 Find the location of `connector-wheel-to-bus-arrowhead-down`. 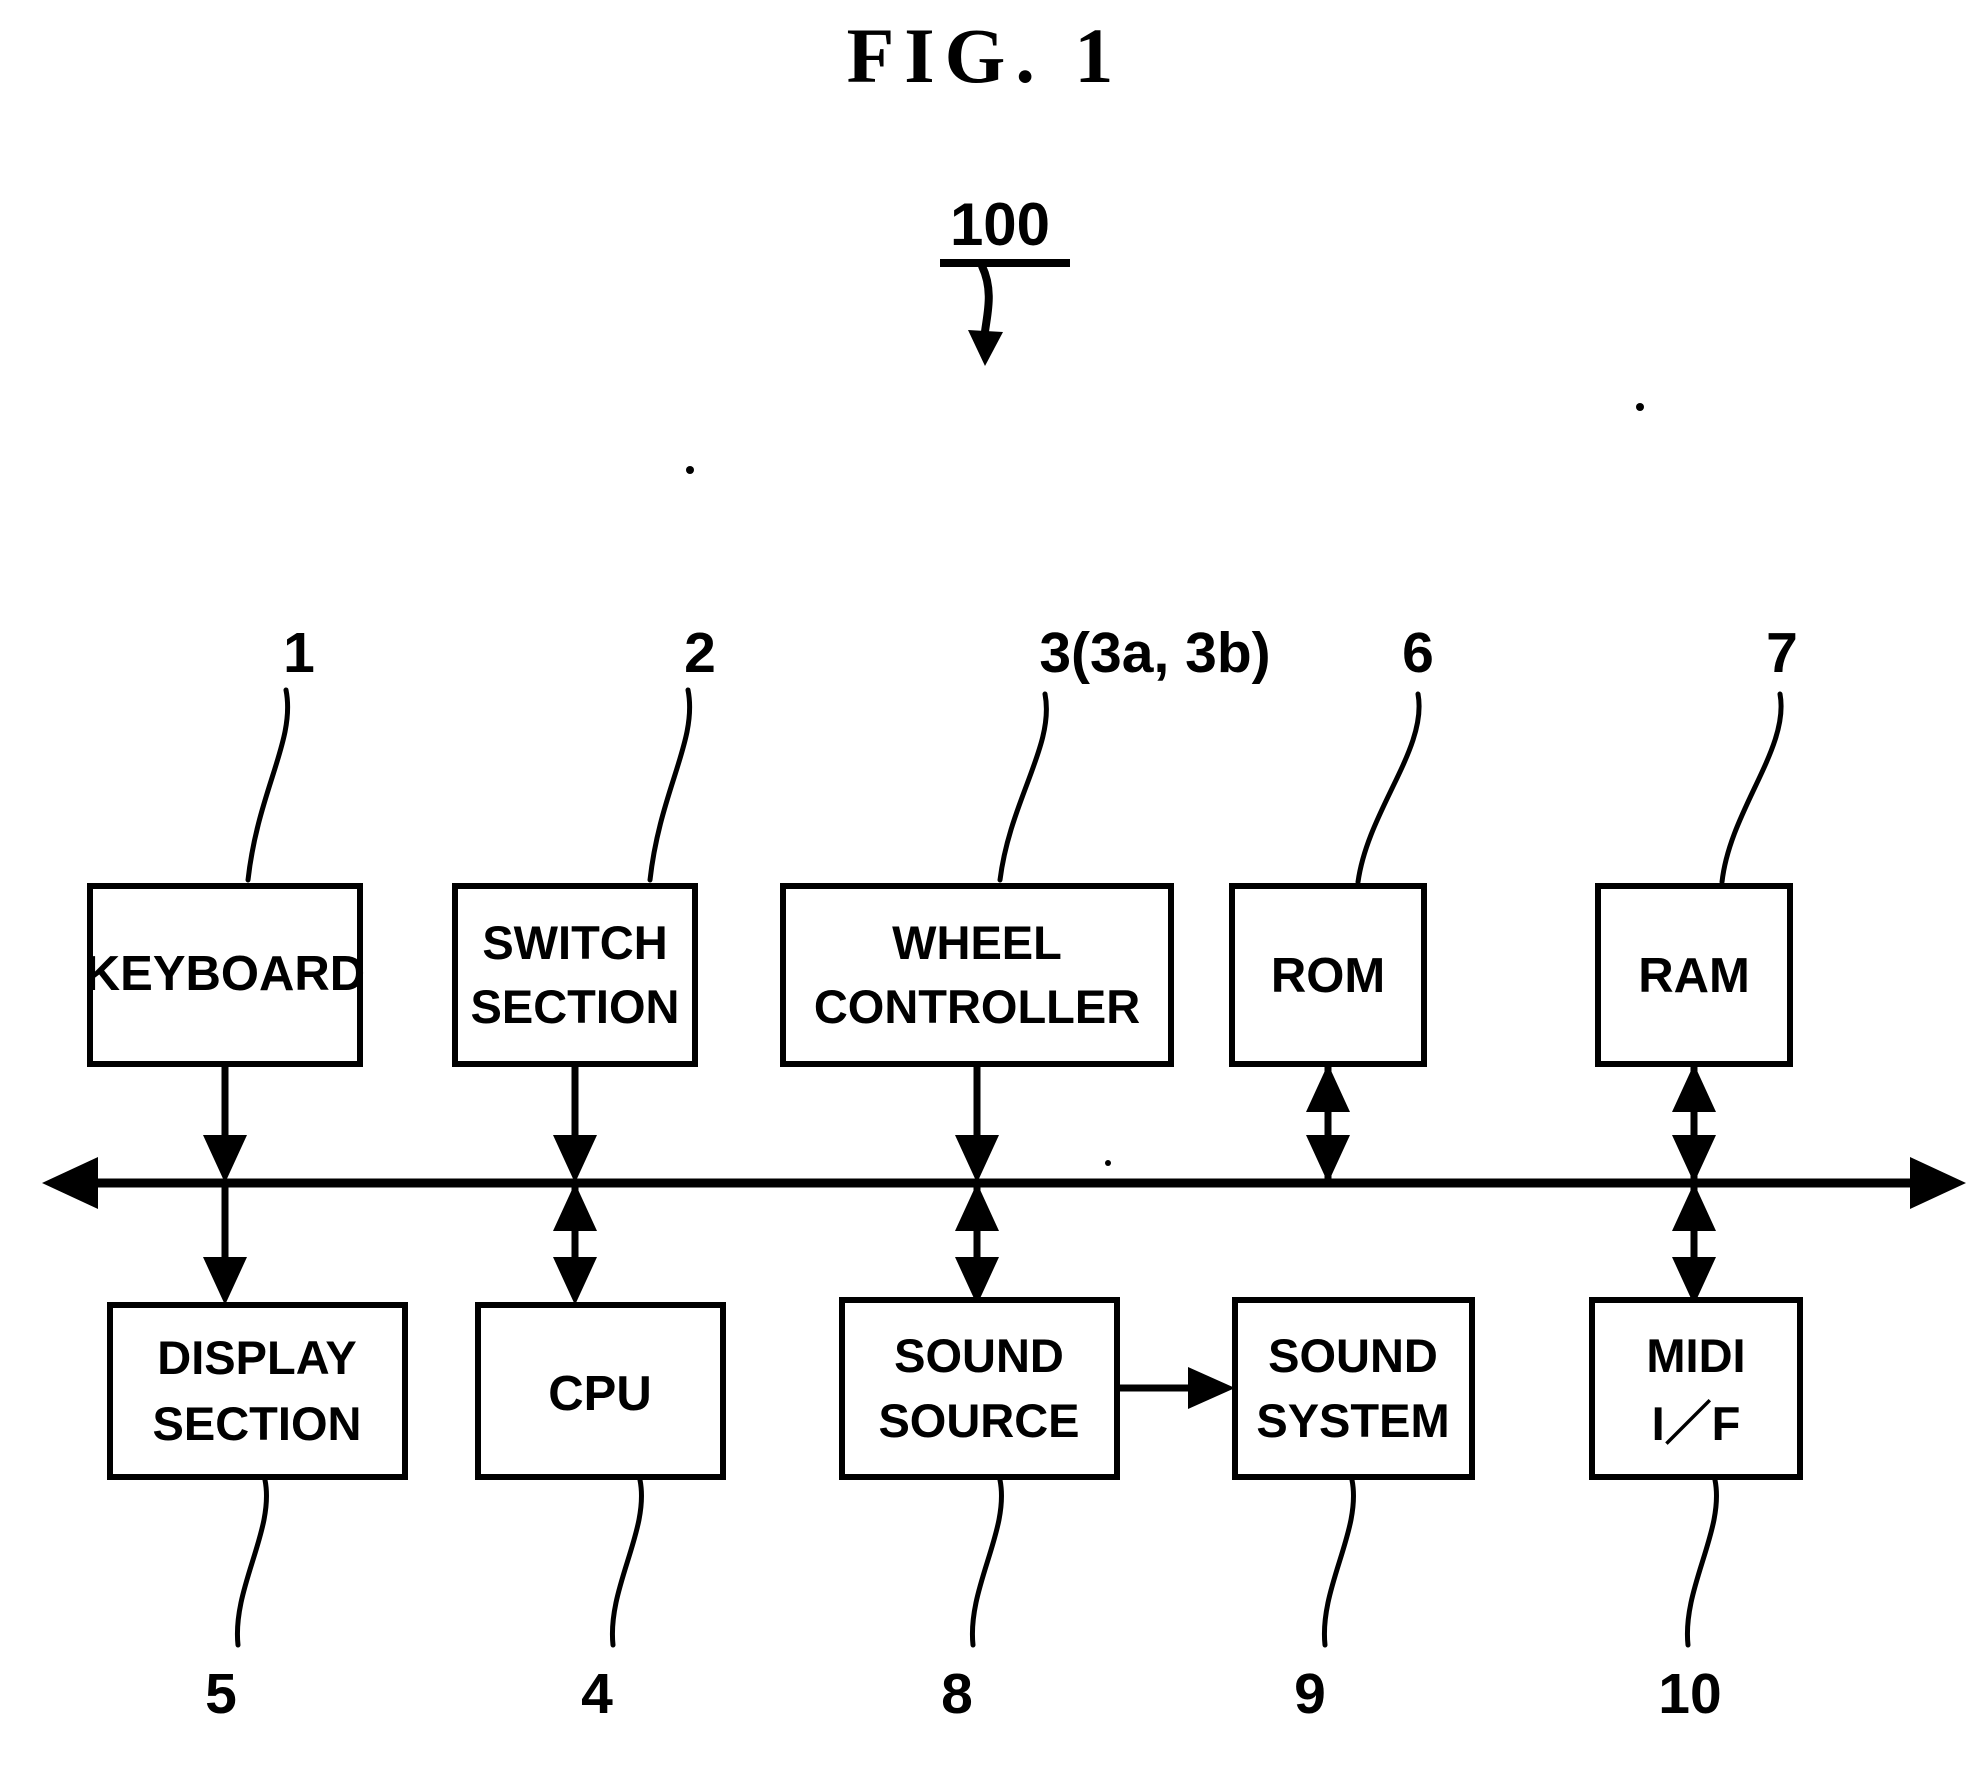

connector-wheel-to-bus-arrowhead-down is located at coordinates (977, 1159).